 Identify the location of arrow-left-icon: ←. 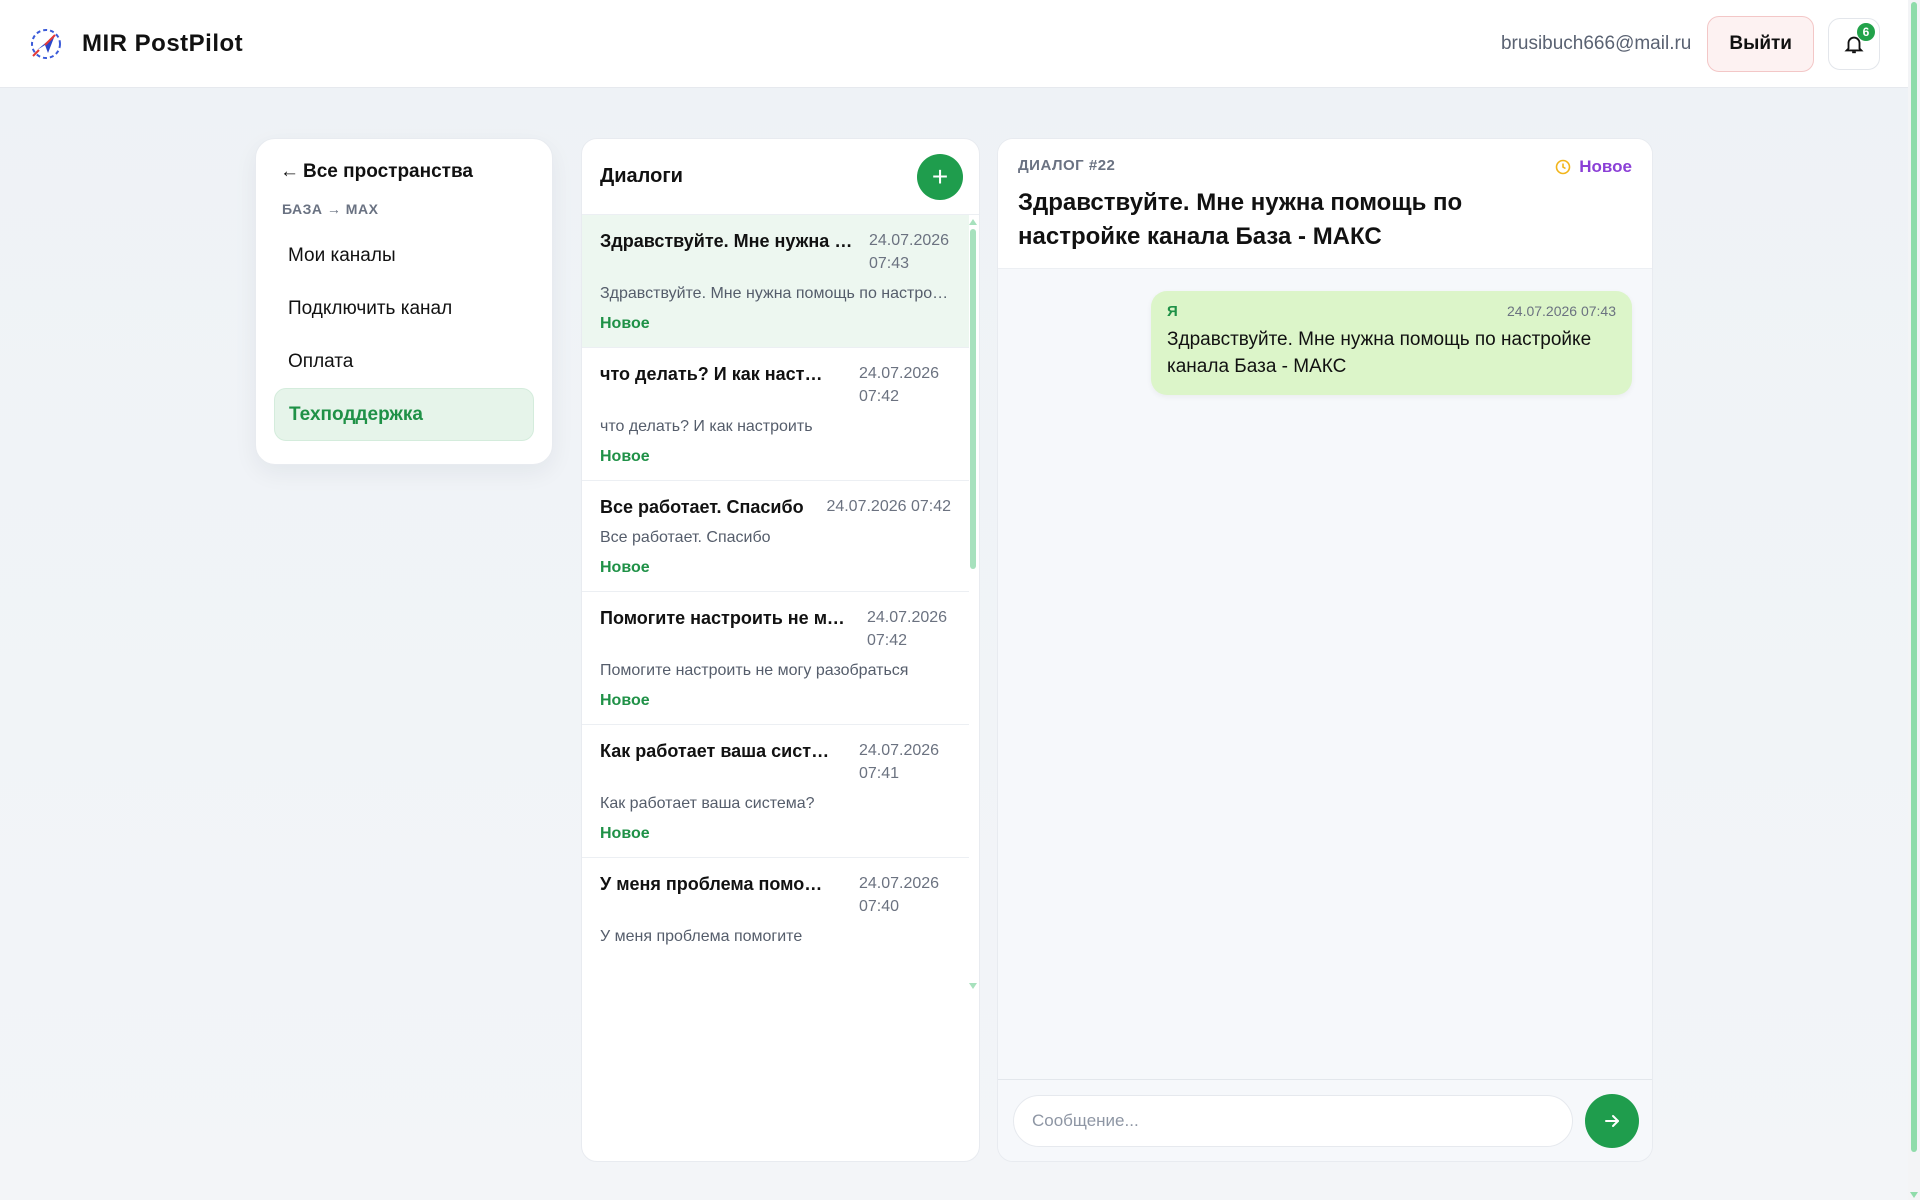
(289, 171).